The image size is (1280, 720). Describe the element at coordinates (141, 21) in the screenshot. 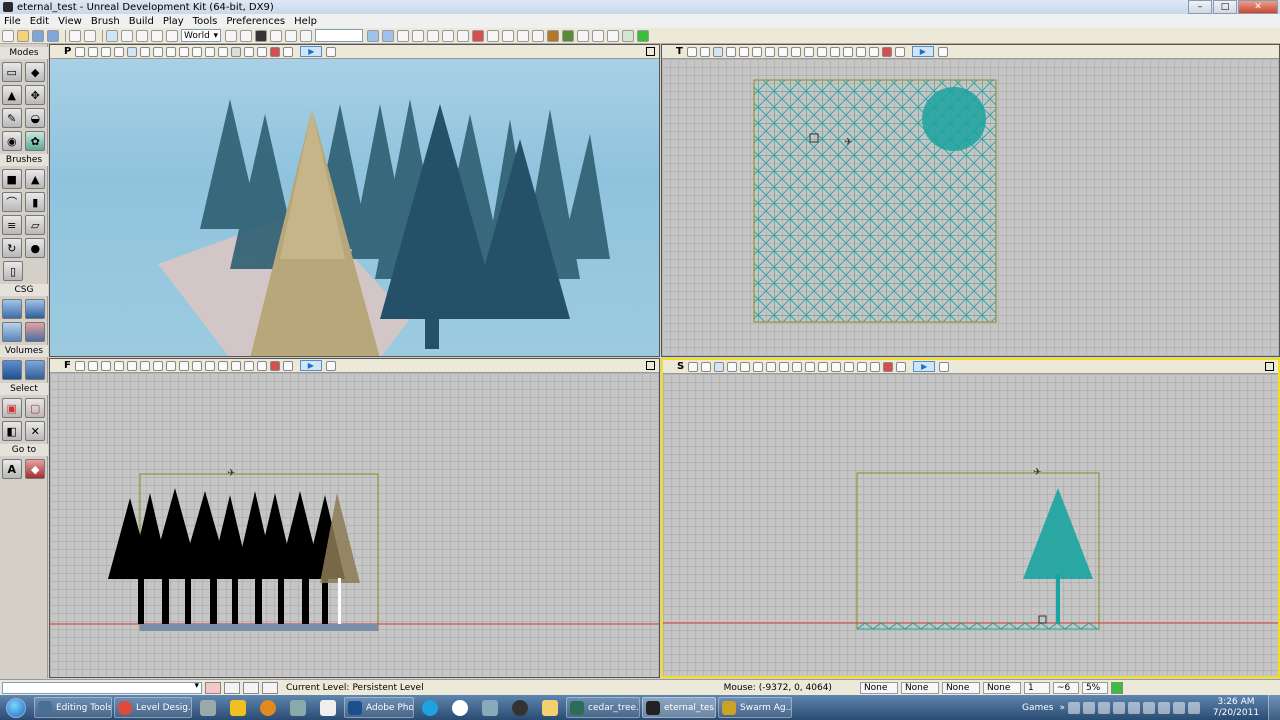

I see `menu-build: Build` at that location.